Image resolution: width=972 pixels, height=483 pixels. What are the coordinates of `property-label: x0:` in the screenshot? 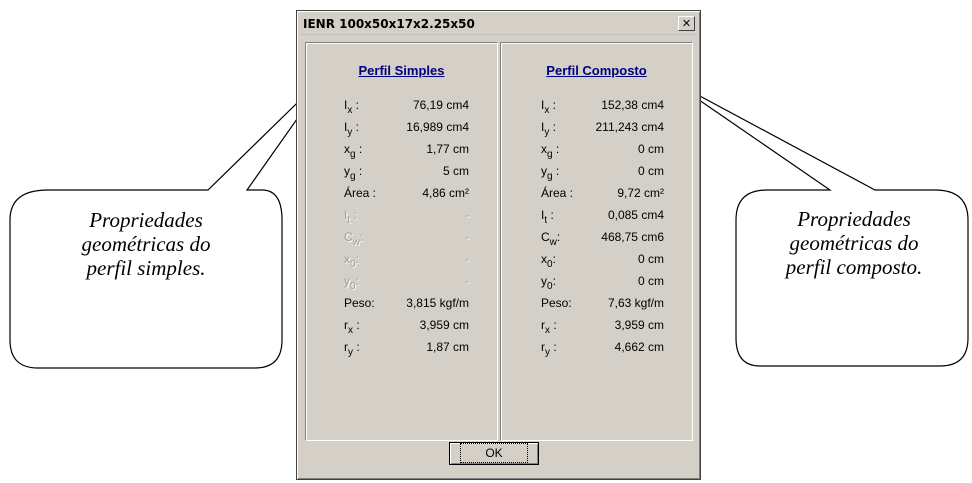 It's located at (548, 261).